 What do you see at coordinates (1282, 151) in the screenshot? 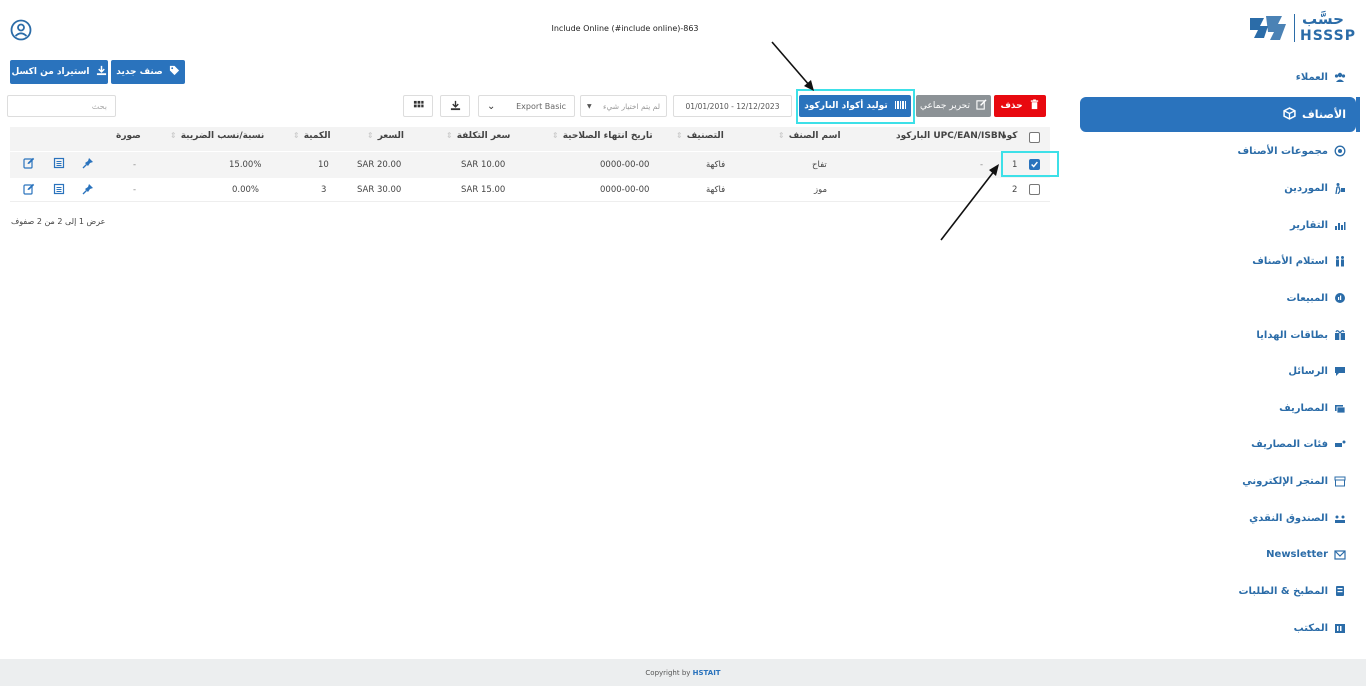
I see `sidebar-item-label: مجموعات الأصناف` at bounding box center [1282, 151].